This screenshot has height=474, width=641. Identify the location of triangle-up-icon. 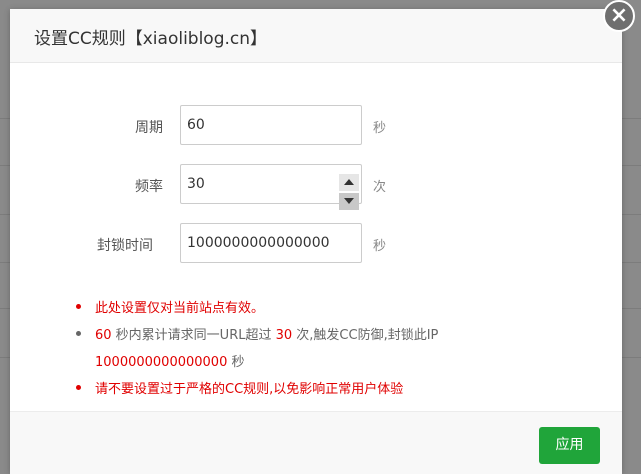
(349, 182).